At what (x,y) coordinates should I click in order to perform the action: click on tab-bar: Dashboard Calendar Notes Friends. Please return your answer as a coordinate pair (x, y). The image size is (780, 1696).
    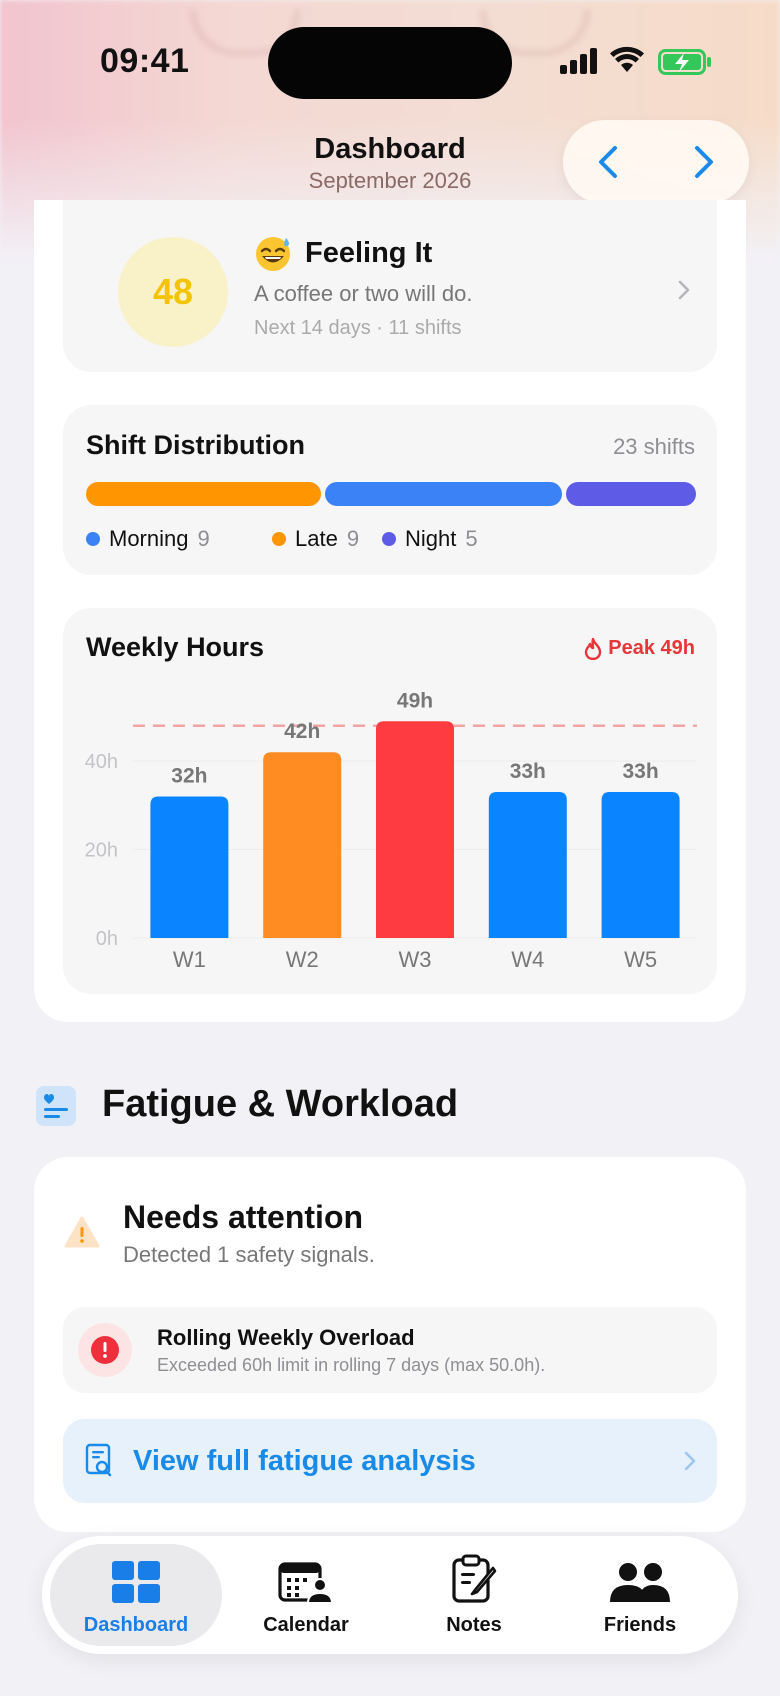
    Looking at the image, I should click on (390, 1595).